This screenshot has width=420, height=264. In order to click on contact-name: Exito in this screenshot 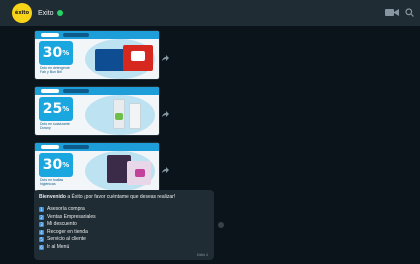, I will do `click(46, 13)`.